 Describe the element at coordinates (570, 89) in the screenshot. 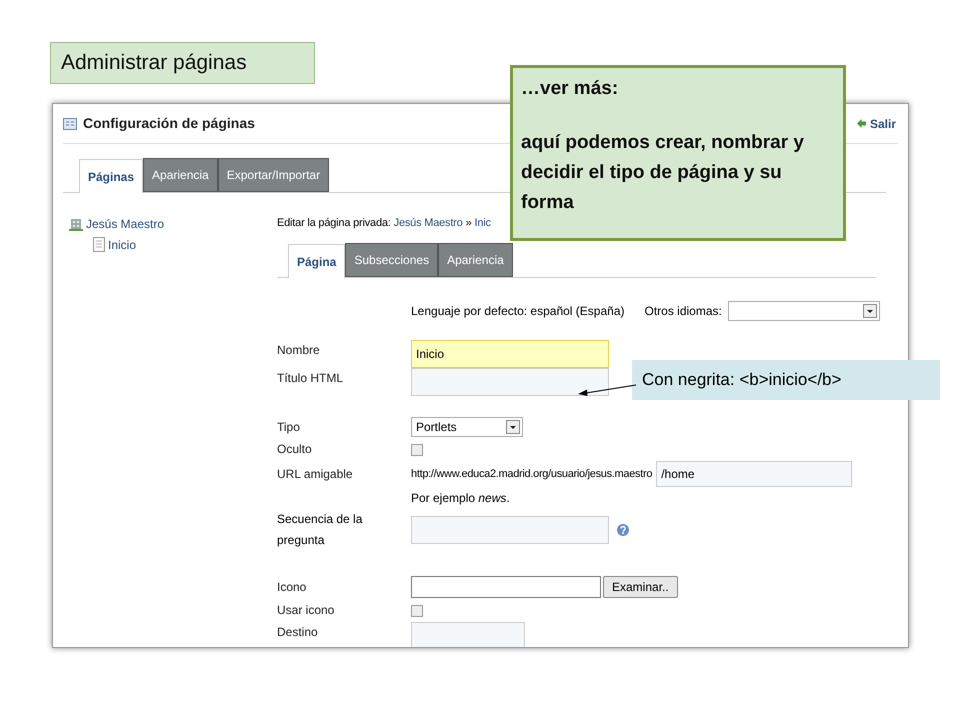

I see `callout-heading: …ver más:` at that location.